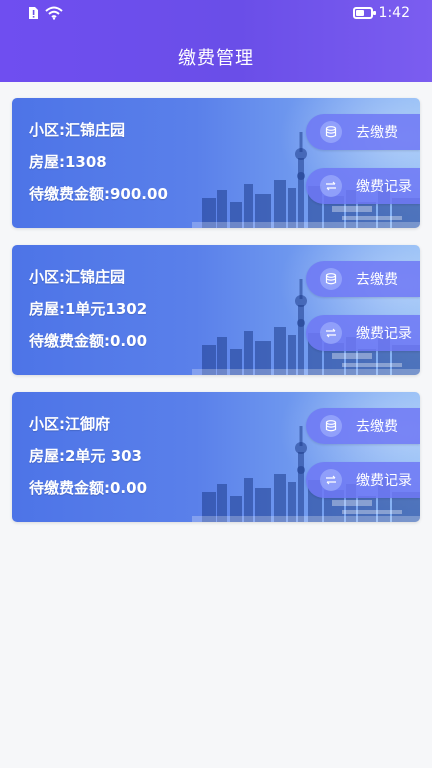 The image size is (432, 768). What do you see at coordinates (216, 58) in the screenshot?
I see `page-title: 缴费管理` at bounding box center [216, 58].